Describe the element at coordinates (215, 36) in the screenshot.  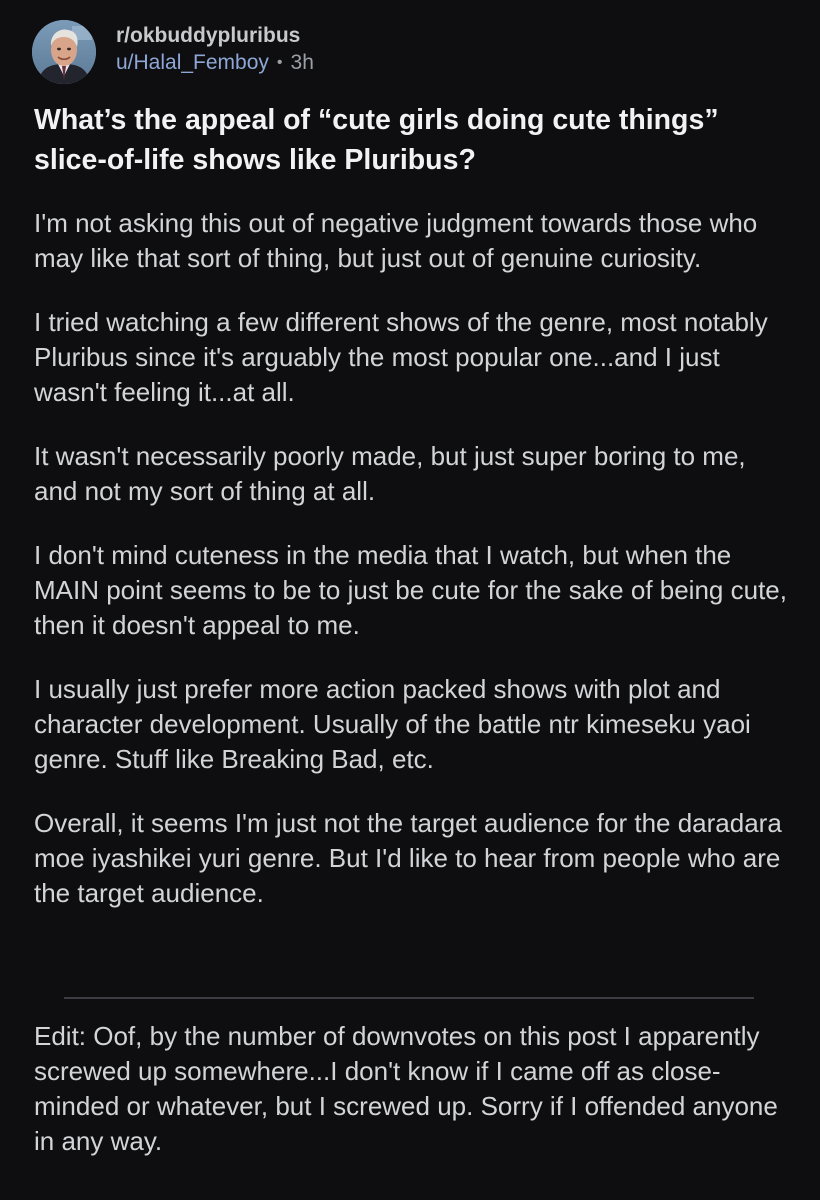
I see `subreddit-link: r/okbuddypluribus` at that location.